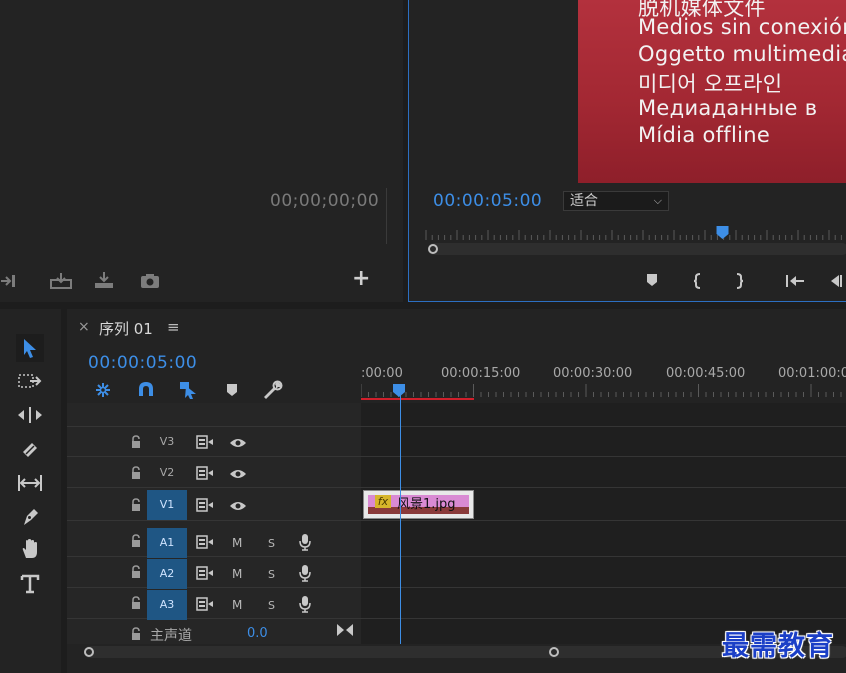 Image resolution: width=846 pixels, height=673 pixels. I want to click on pen-icon, so click(31, 517).